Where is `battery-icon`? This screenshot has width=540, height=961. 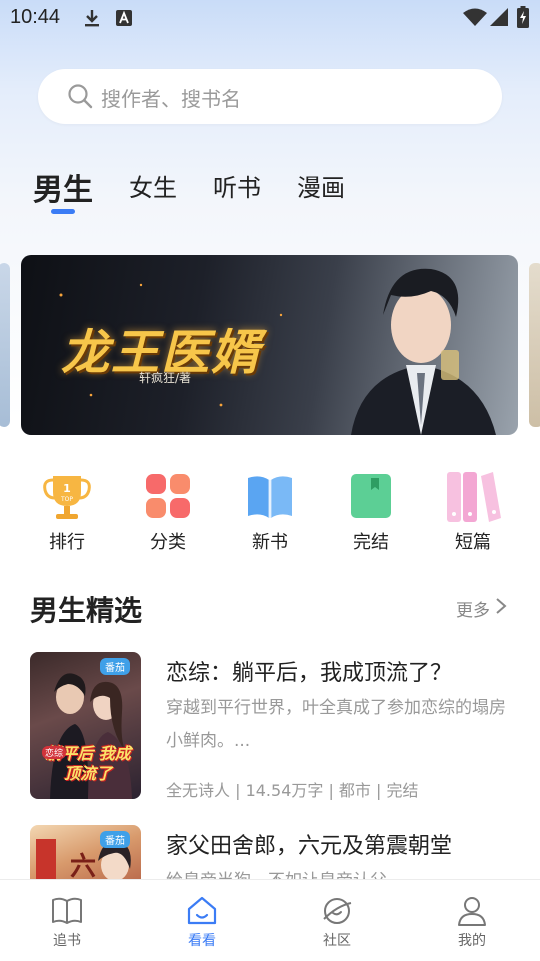
battery-icon is located at coordinates (523, 17).